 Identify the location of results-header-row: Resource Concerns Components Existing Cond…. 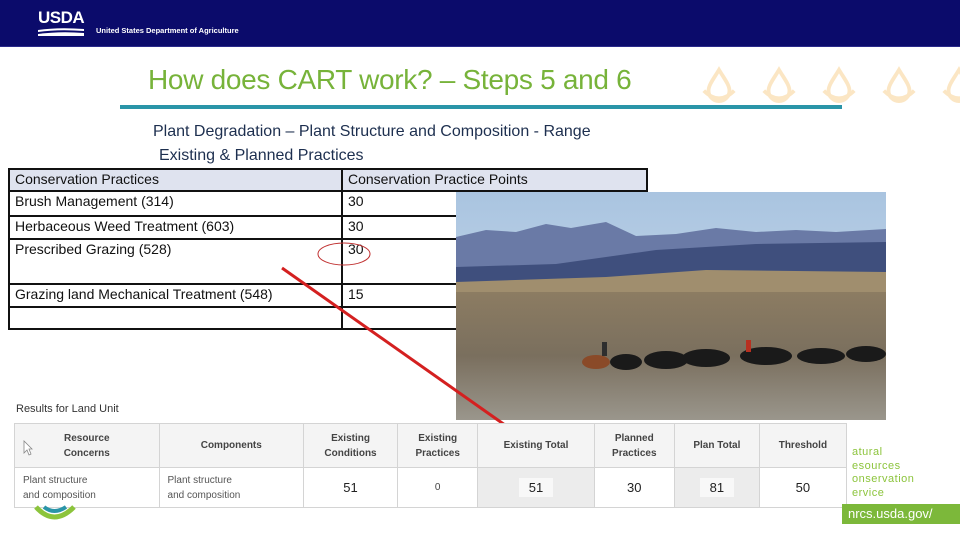
(431, 445).